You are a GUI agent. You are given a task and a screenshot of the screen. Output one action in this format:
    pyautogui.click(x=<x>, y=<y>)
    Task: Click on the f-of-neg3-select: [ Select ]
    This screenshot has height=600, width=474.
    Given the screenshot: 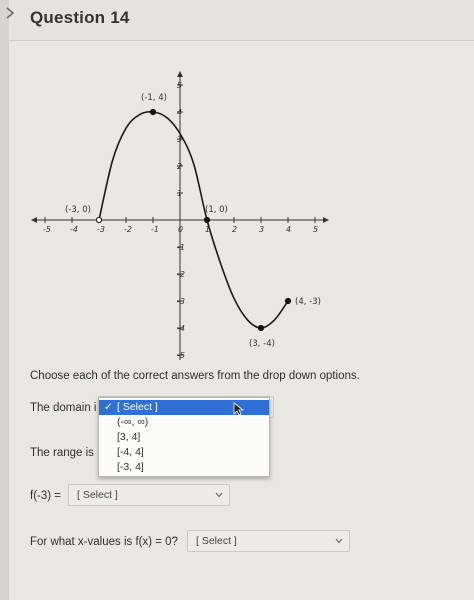 What is the action you would take?
    pyautogui.click(x=149, y=495)
    